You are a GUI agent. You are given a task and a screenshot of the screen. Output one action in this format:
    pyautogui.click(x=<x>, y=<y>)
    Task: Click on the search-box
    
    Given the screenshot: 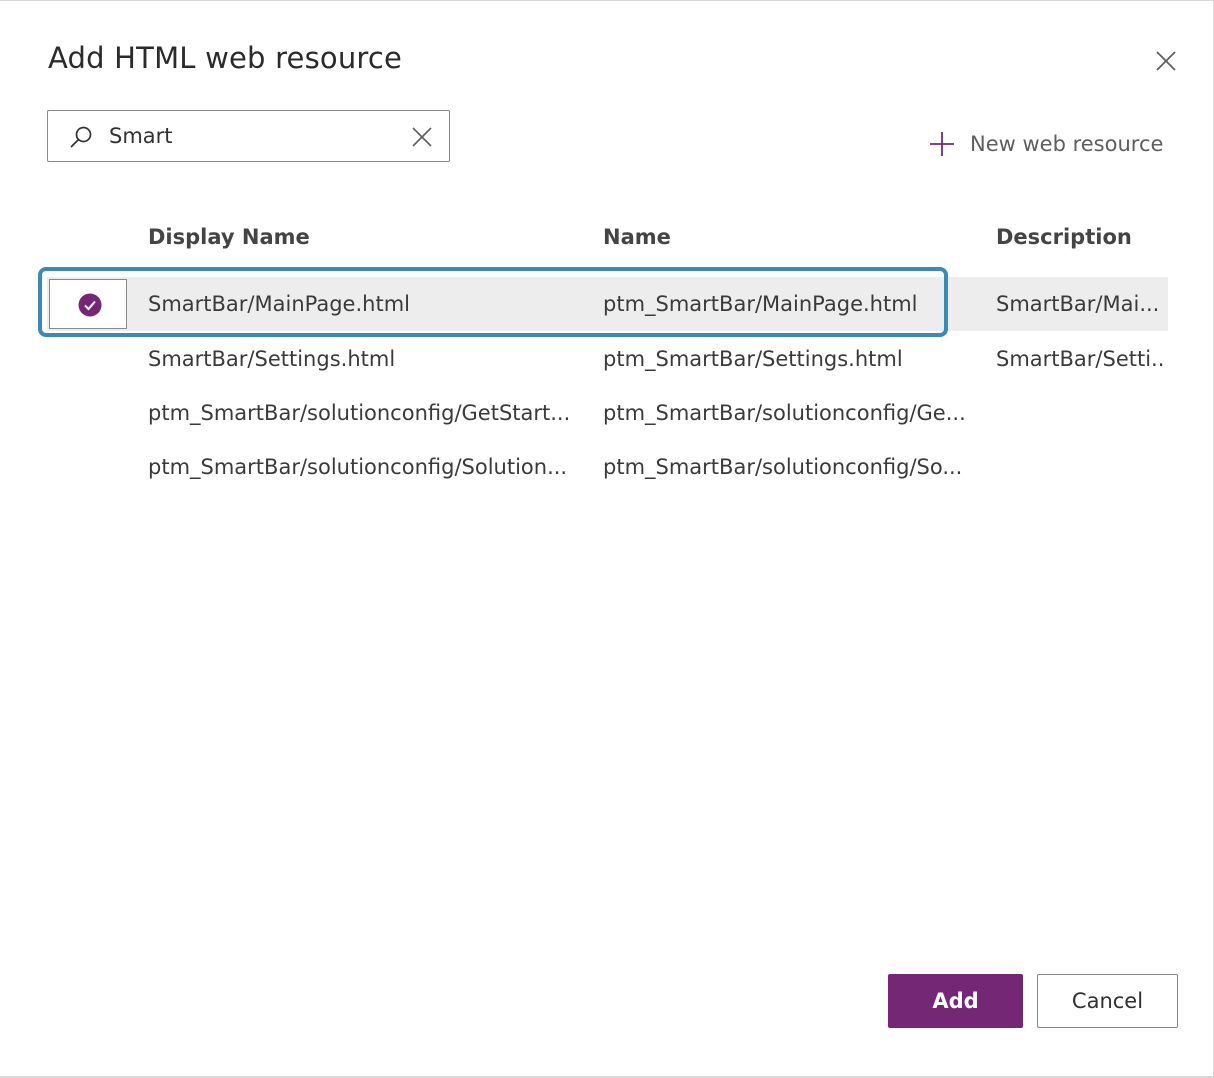 What is the action you would take?
    pyautogui.click(x=248, y=136)
    